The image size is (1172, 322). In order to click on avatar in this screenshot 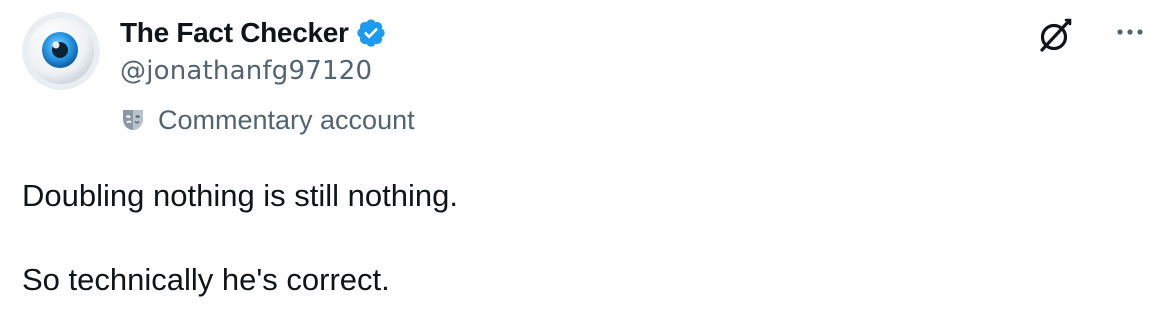, I will do `click(61, 51)`.